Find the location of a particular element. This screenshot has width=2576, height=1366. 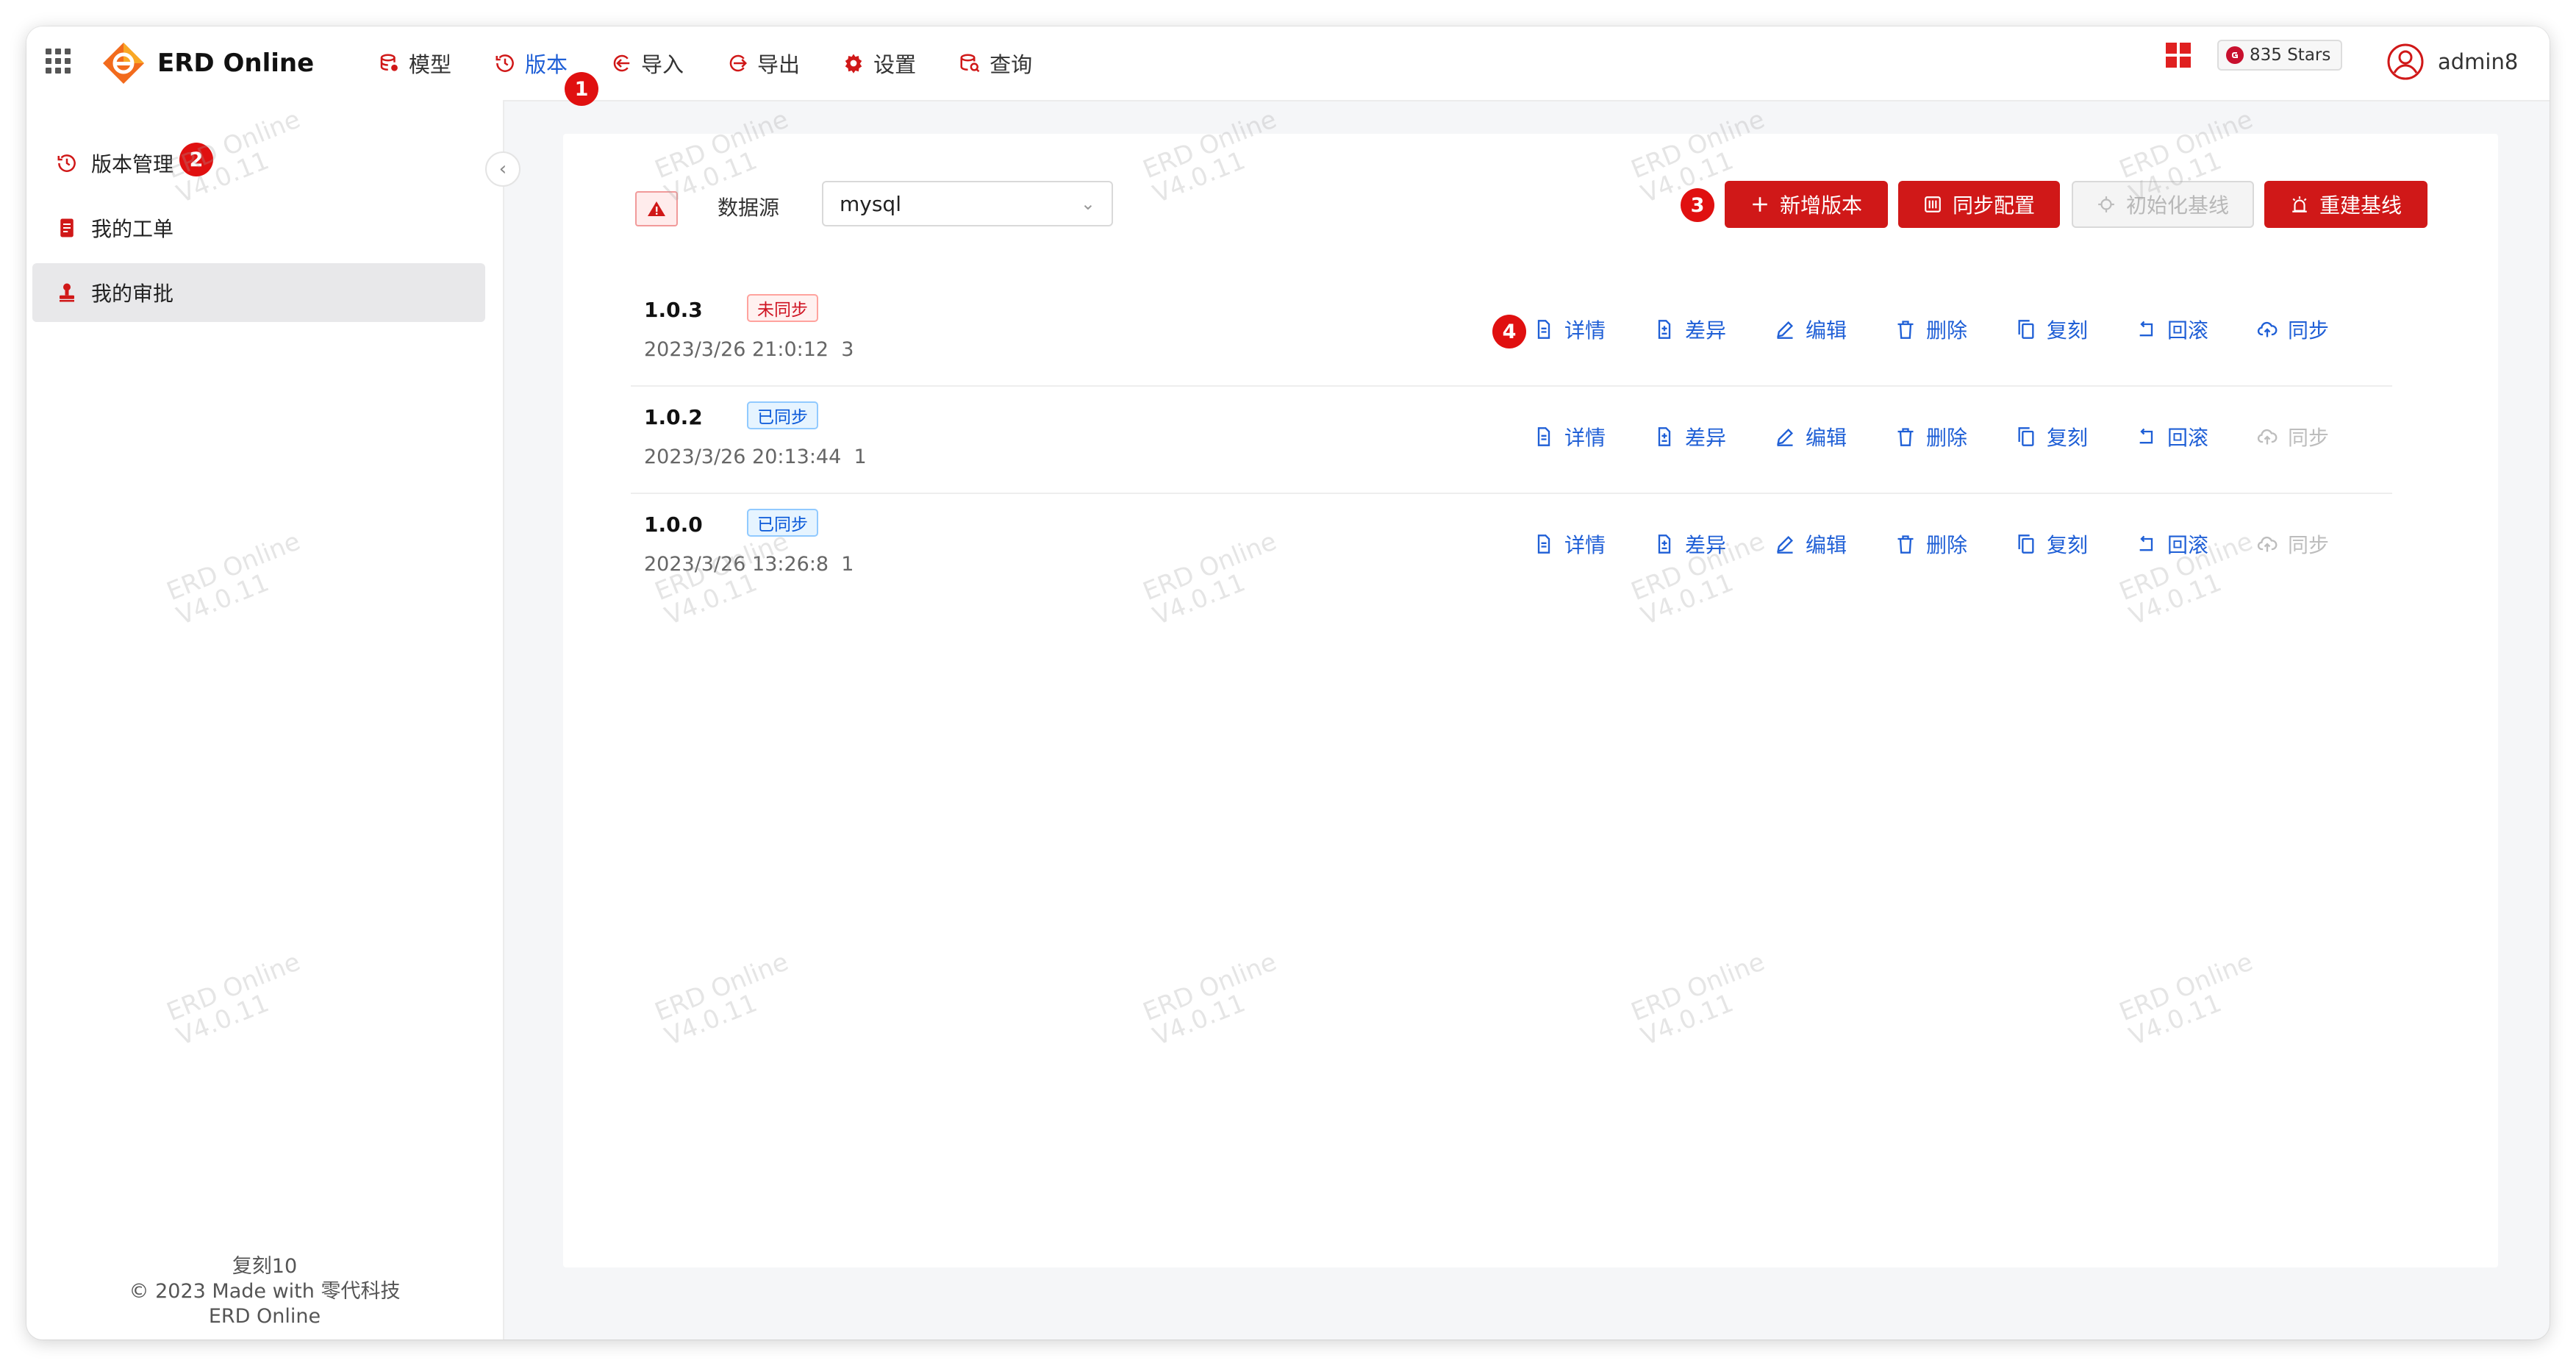

nav-model: 模型 is located at coordinates (415, 63).